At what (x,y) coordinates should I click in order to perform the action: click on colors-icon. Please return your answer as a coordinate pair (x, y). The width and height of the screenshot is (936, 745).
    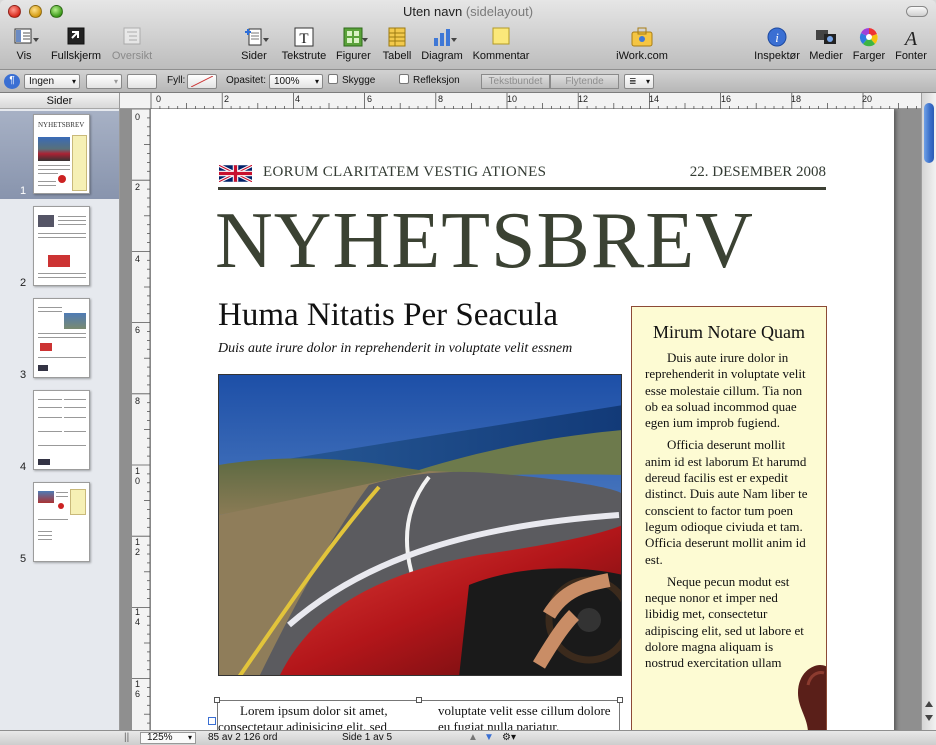
    Looking at the image, I should click on (869, 37).